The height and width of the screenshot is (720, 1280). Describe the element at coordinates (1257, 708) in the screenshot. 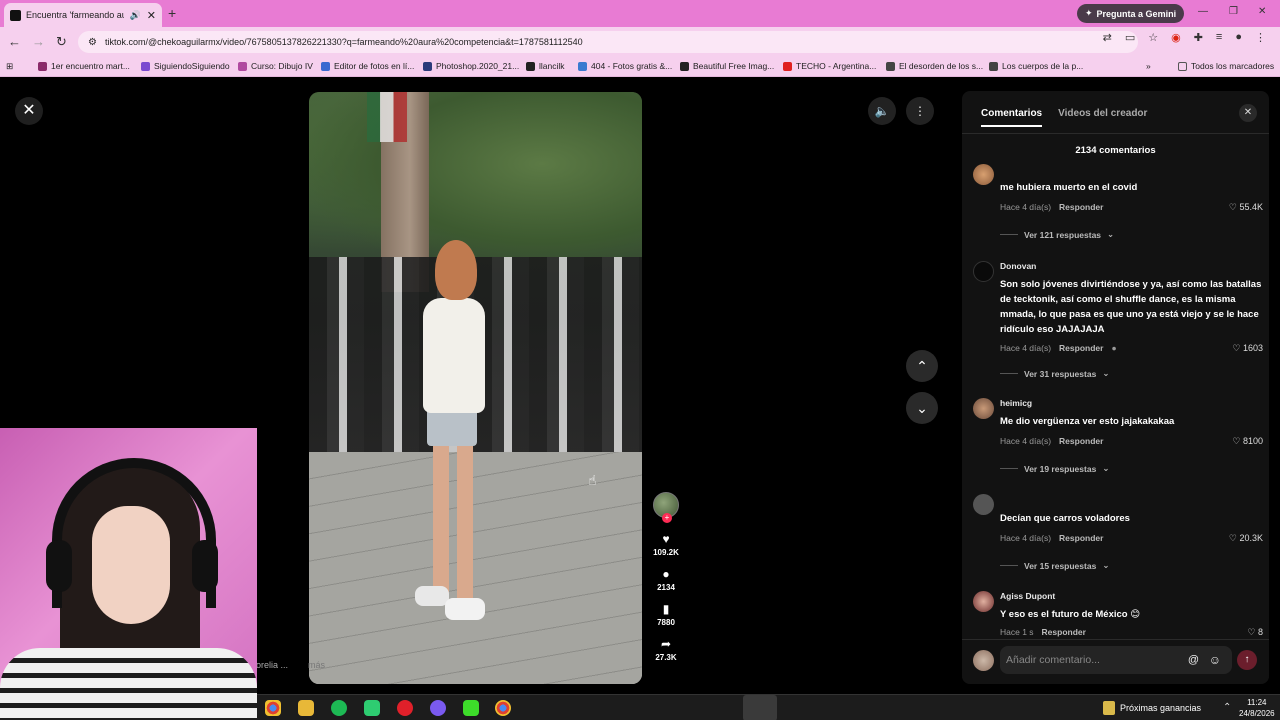

I see `system-clock: 11:24 24/8/2026` at that location.